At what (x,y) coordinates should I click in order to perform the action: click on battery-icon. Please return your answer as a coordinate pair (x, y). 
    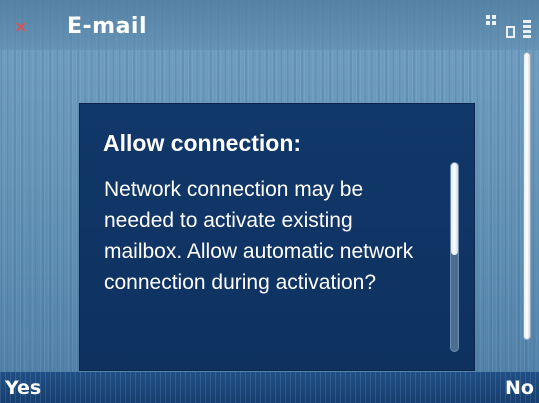
    Looking at the image, I should click on (527, 31).